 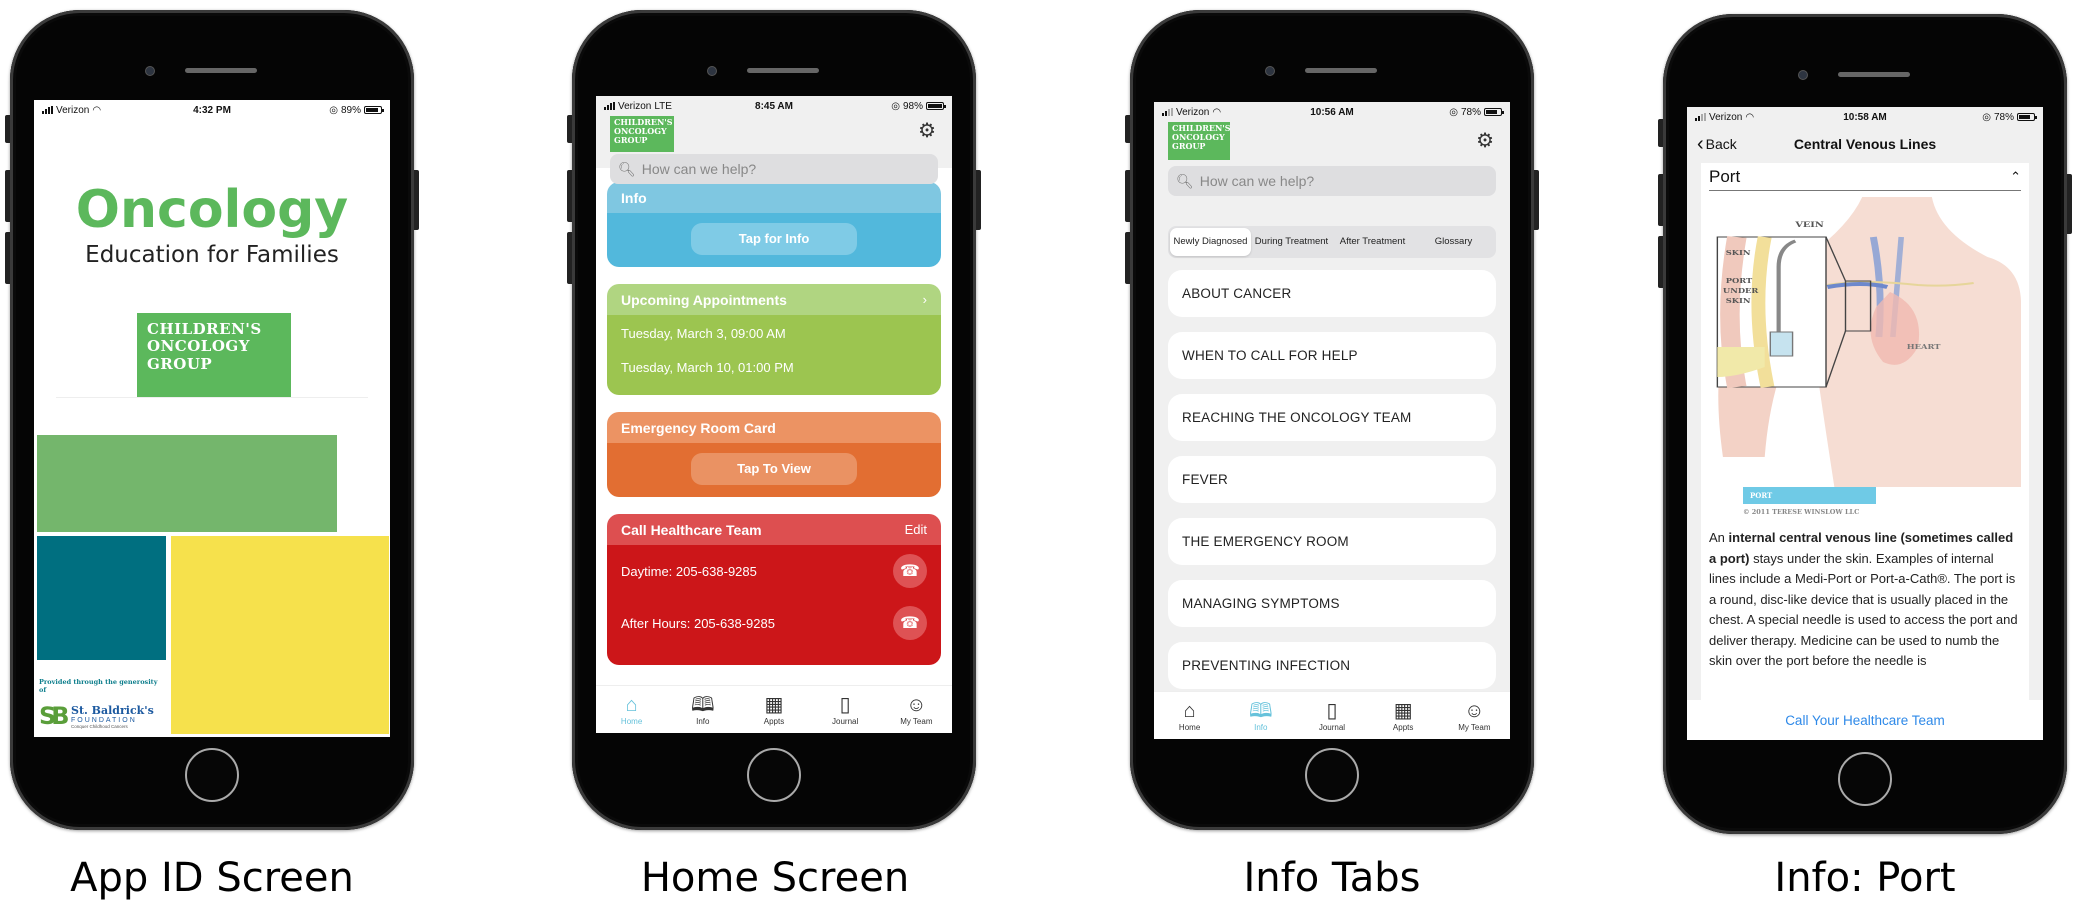 What do you see at coordinates (204, 329) in the screenshot?
I see `logo-line: CHILDREN'S` at bounding box center [204, 329].